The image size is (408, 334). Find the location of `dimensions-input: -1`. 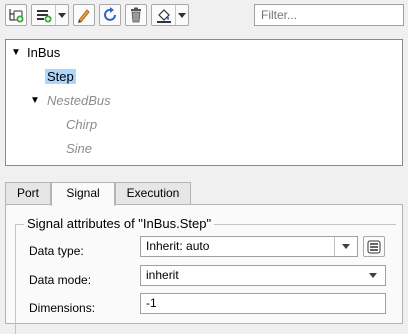

dimensions-input: -1 is located at coordinates (263, 303).